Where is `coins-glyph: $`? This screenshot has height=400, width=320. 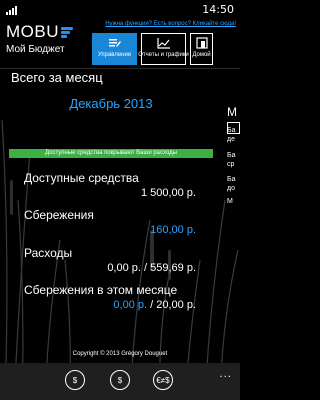 coins-glyph: $ is located at coordinates (75, 380).